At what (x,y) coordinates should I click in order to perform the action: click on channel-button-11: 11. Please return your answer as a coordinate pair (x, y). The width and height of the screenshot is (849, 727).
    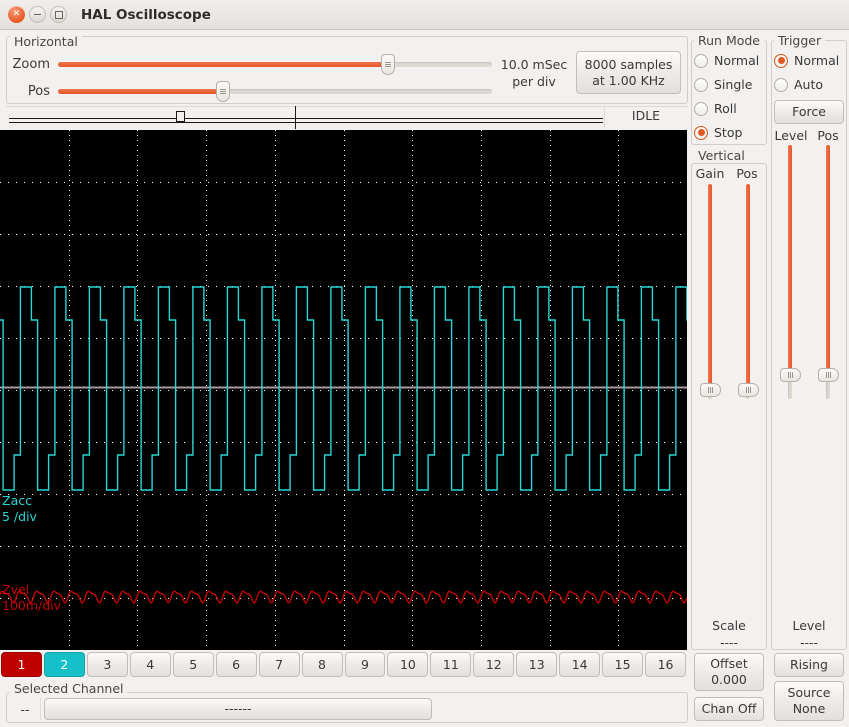
    Looking at the image, I should click on (451, 664).